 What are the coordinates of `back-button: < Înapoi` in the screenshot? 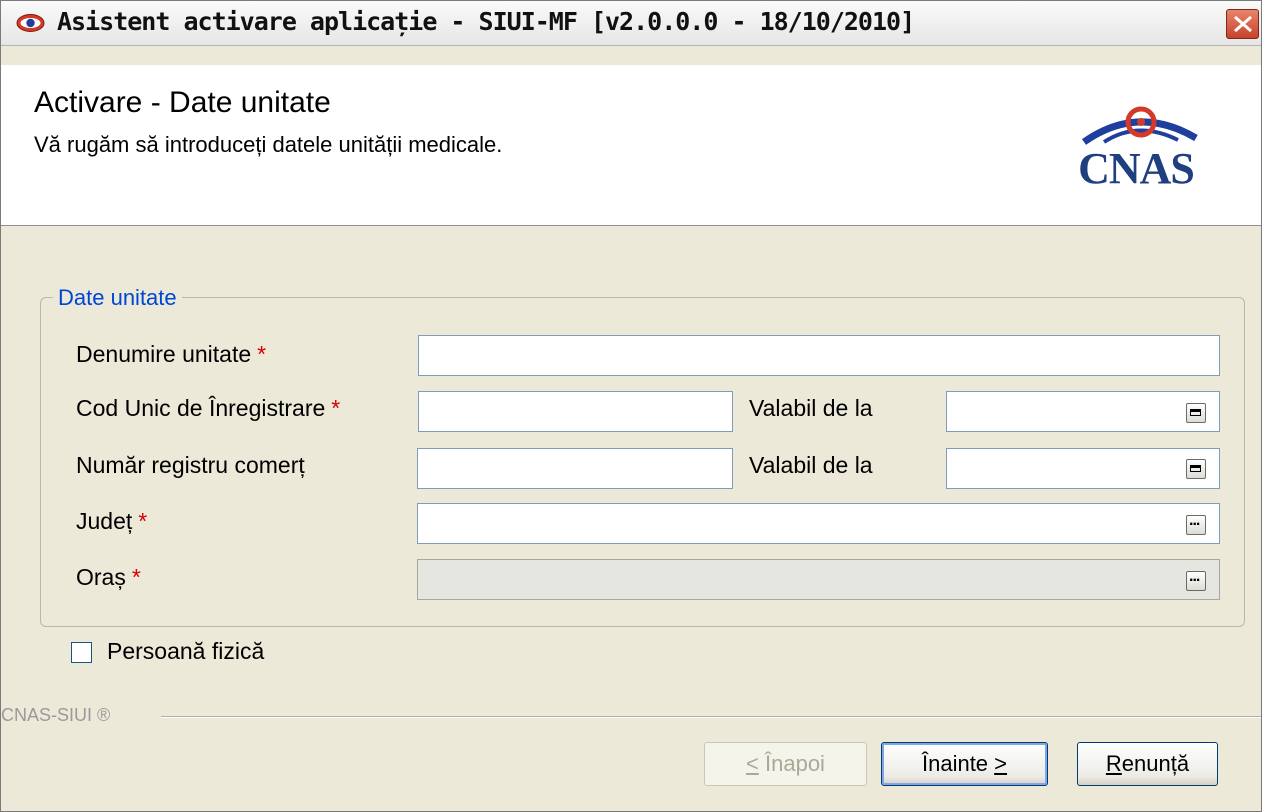 It's located at (785, 764).